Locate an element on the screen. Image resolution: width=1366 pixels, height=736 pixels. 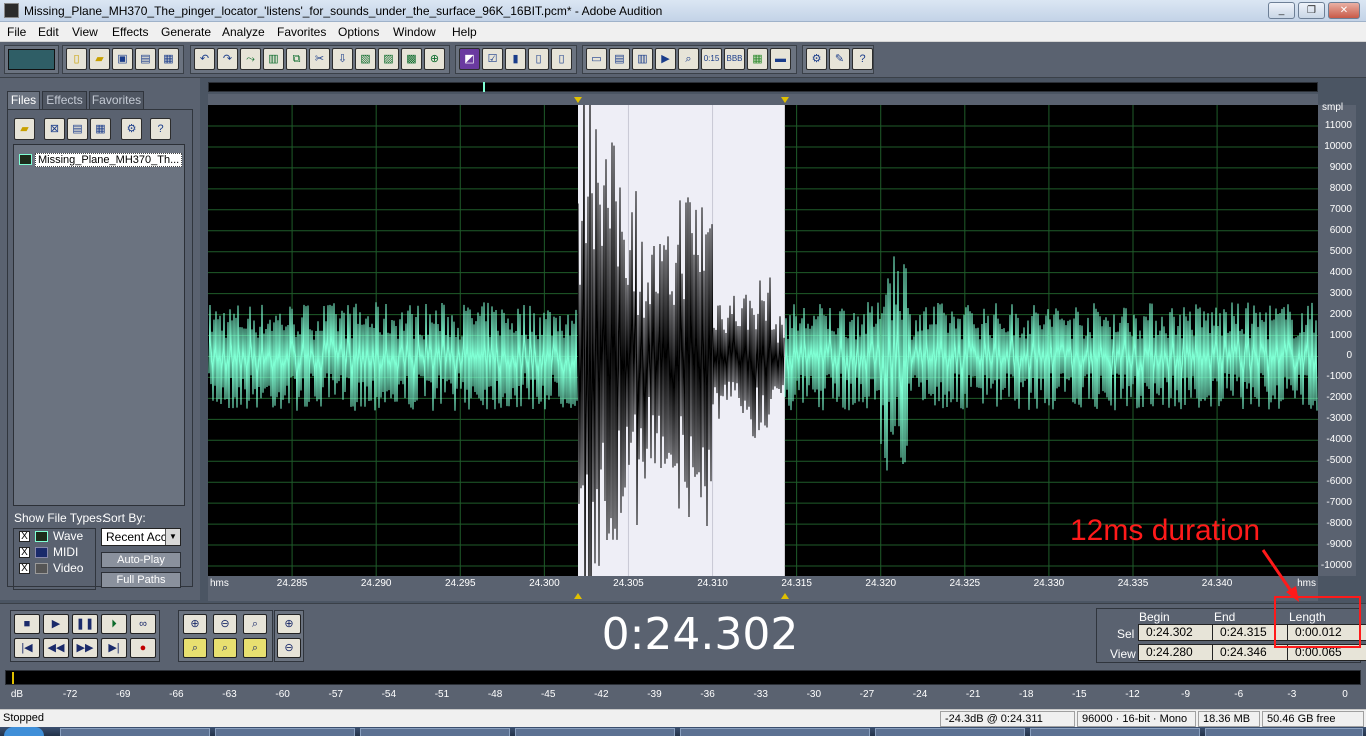
paste-icon: ⇩ is located at coordinates (342, 59).